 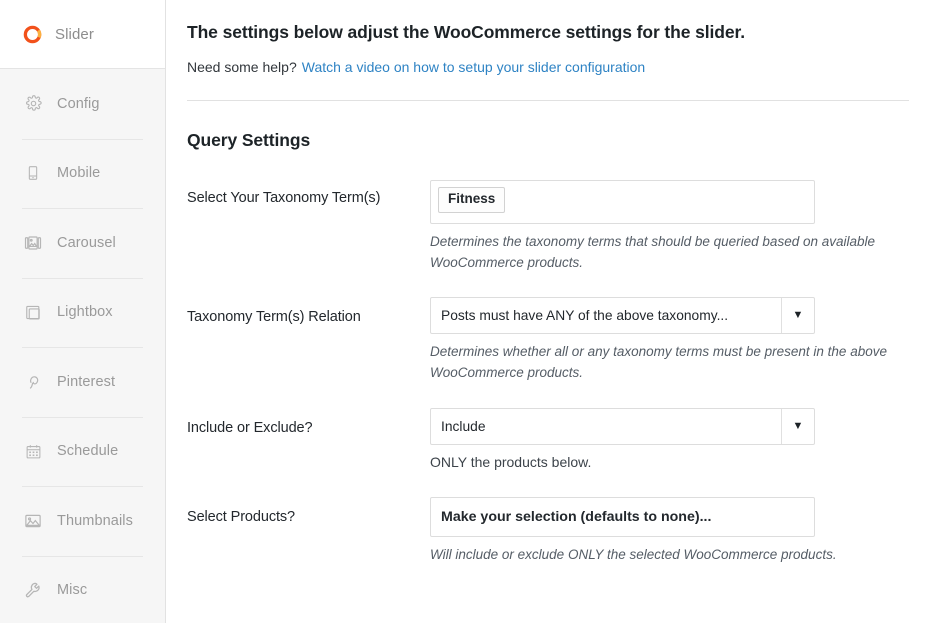 What do you see at coordinates (33, 590) in the screenshot?
I see `wrench-icon` at bounding box center [33, 590].